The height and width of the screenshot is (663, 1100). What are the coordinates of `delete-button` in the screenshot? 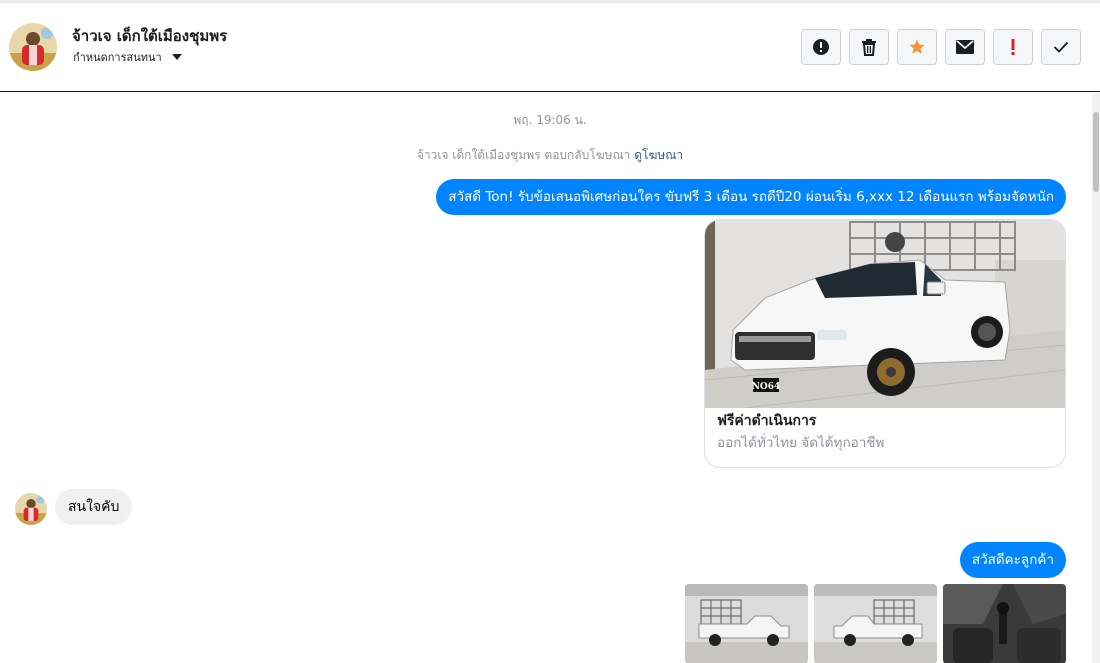 It's located at (869, 47).